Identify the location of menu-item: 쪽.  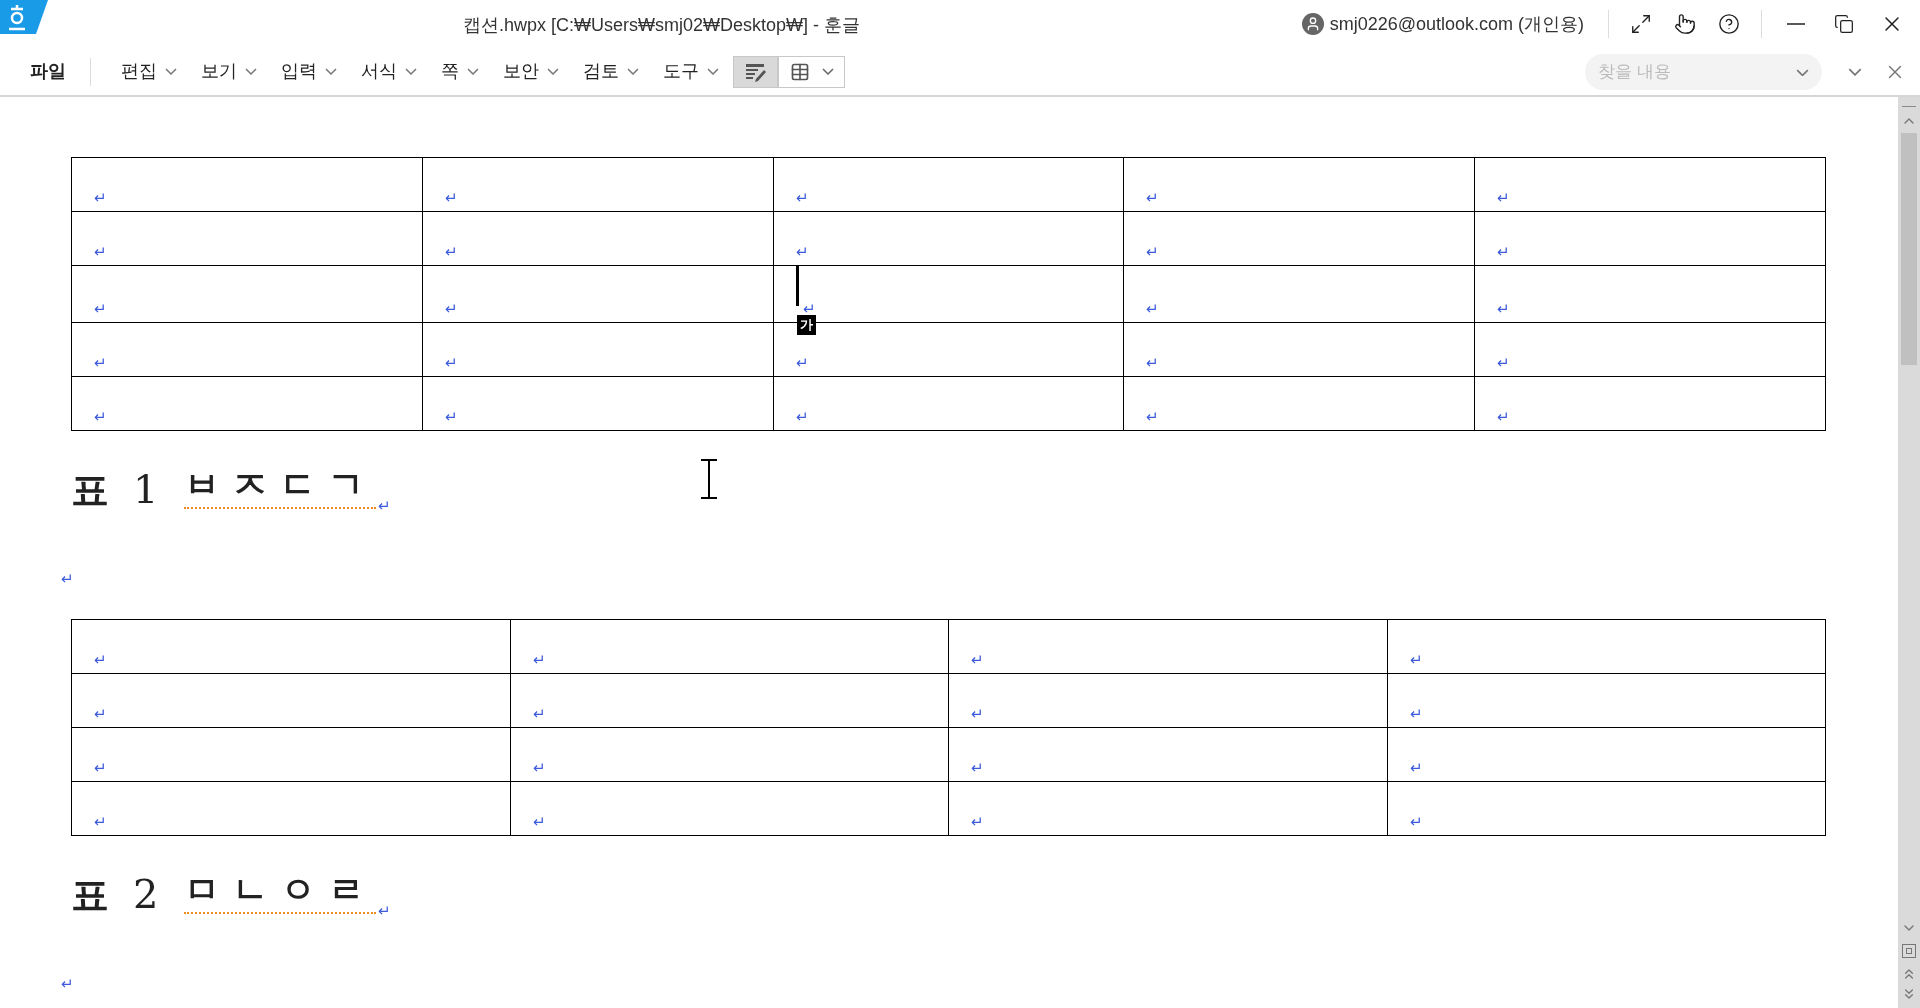
(460, 71).